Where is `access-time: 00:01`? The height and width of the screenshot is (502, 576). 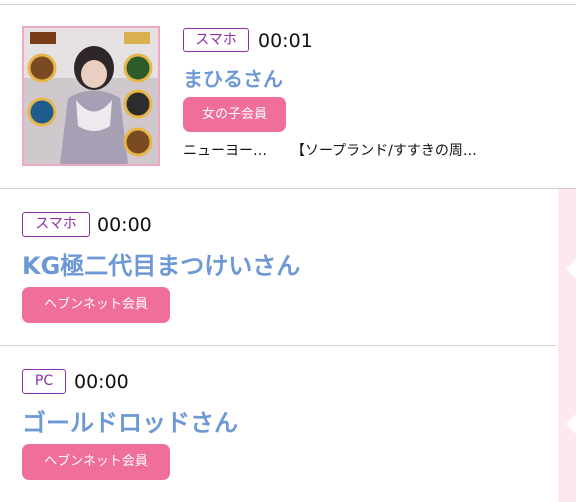
access-time: 00:01 is located at coordinates (285, 41).